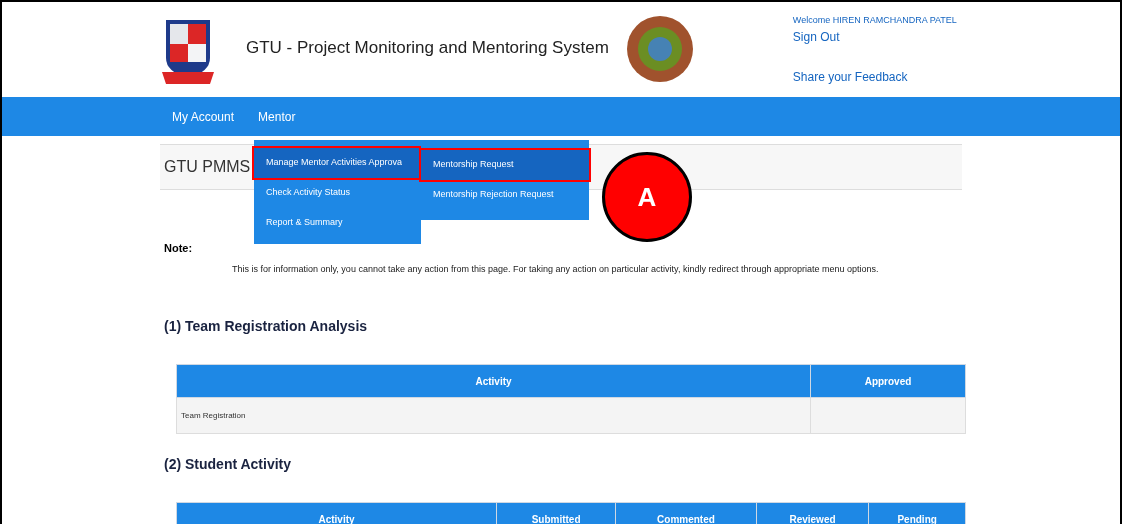 The width and height of the screenshot is (1122, 524). I want to click on welcome-text: Welcome HIREN RAMCHANDRA PATEL, so click(874, 20).